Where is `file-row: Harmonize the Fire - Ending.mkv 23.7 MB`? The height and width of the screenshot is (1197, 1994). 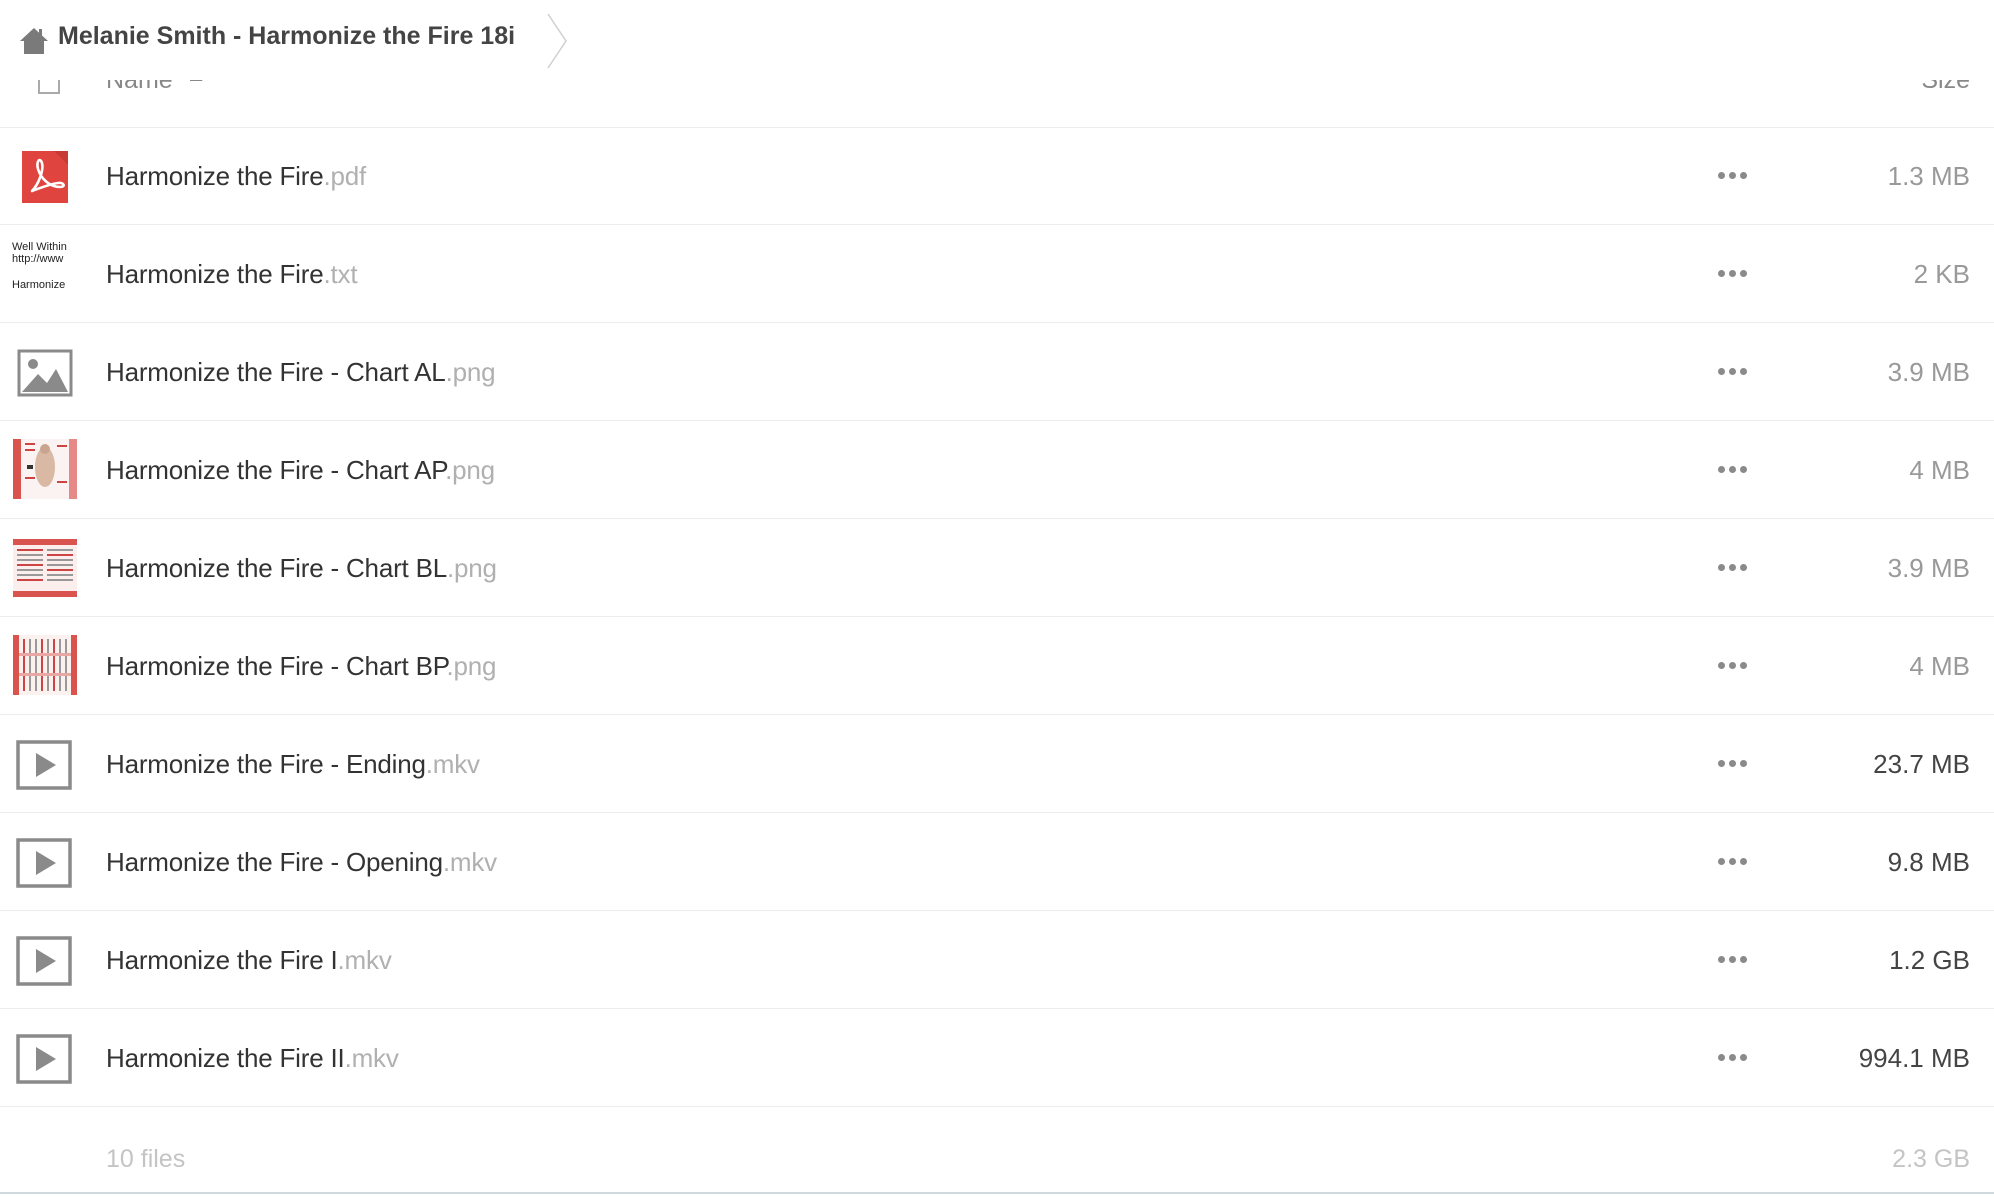 file-row: Harmonize the Fire - Ending.mkv 23.7 MB is located at coordinates (997, 764).